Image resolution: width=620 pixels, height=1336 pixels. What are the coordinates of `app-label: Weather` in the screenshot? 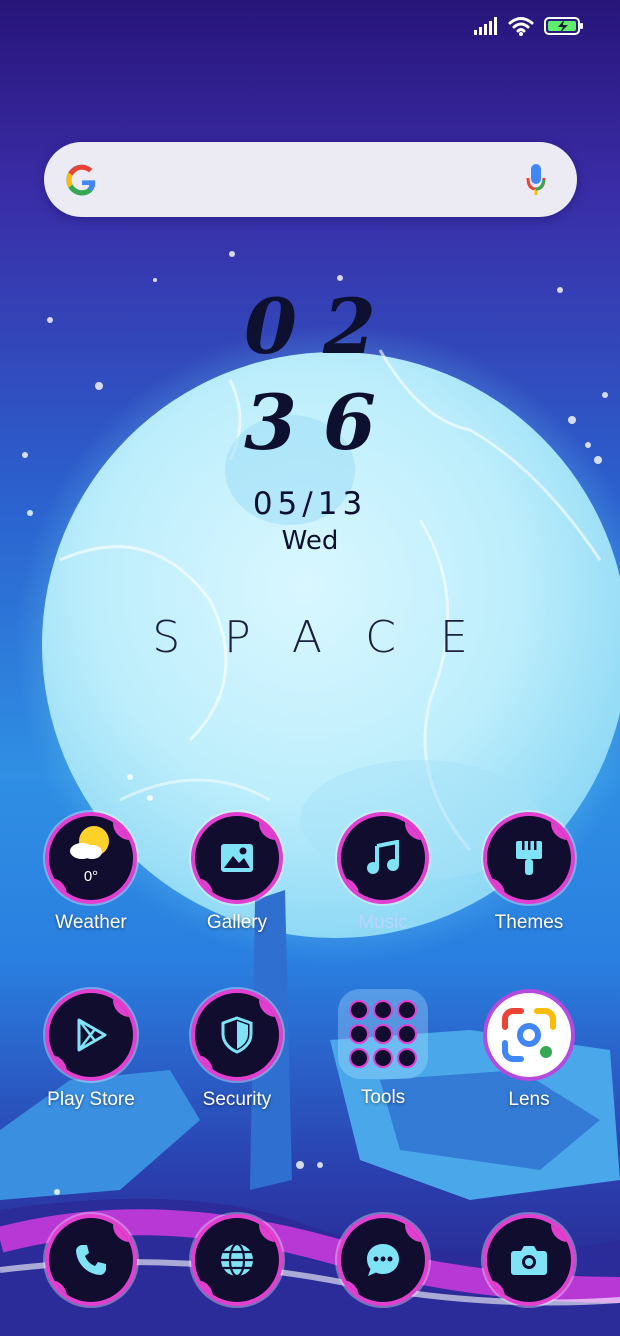 It's located at (91, 922).